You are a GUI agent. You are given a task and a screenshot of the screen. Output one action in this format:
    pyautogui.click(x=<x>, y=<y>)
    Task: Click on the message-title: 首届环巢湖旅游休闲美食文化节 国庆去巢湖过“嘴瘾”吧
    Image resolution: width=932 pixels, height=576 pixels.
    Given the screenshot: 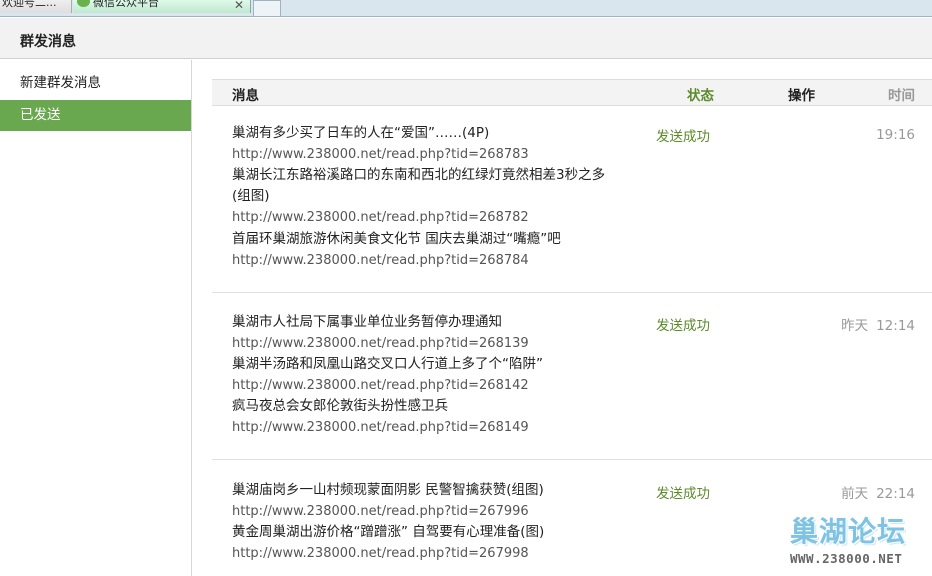 What is the action you would take?
    pyautogui.click(x=419, y=239)
    